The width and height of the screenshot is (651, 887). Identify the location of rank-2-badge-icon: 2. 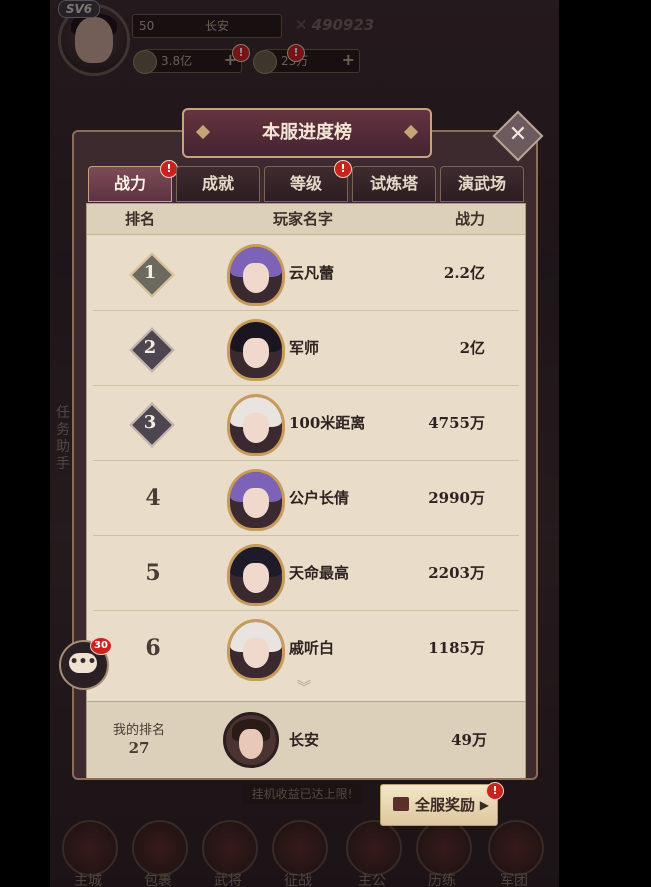
(152, 350).